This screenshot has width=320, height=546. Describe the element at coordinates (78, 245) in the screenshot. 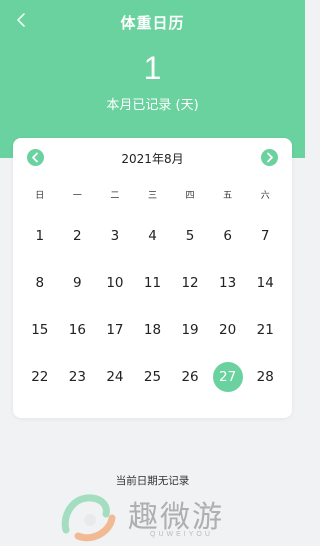

I see `calendar-day: 2` at that location.